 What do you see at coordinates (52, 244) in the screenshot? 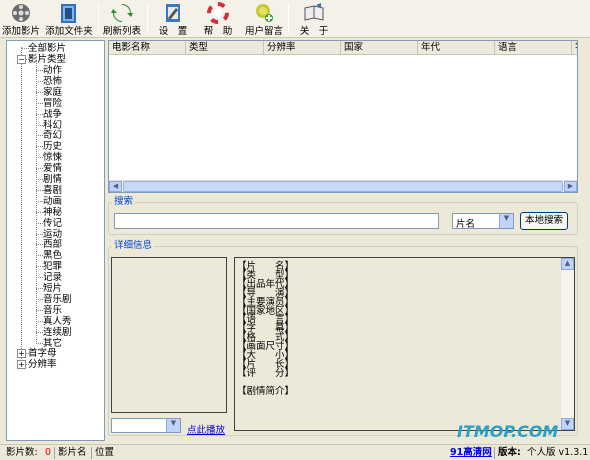
I see `tree-item-genre: 西部` at bounding box center [52, 244].